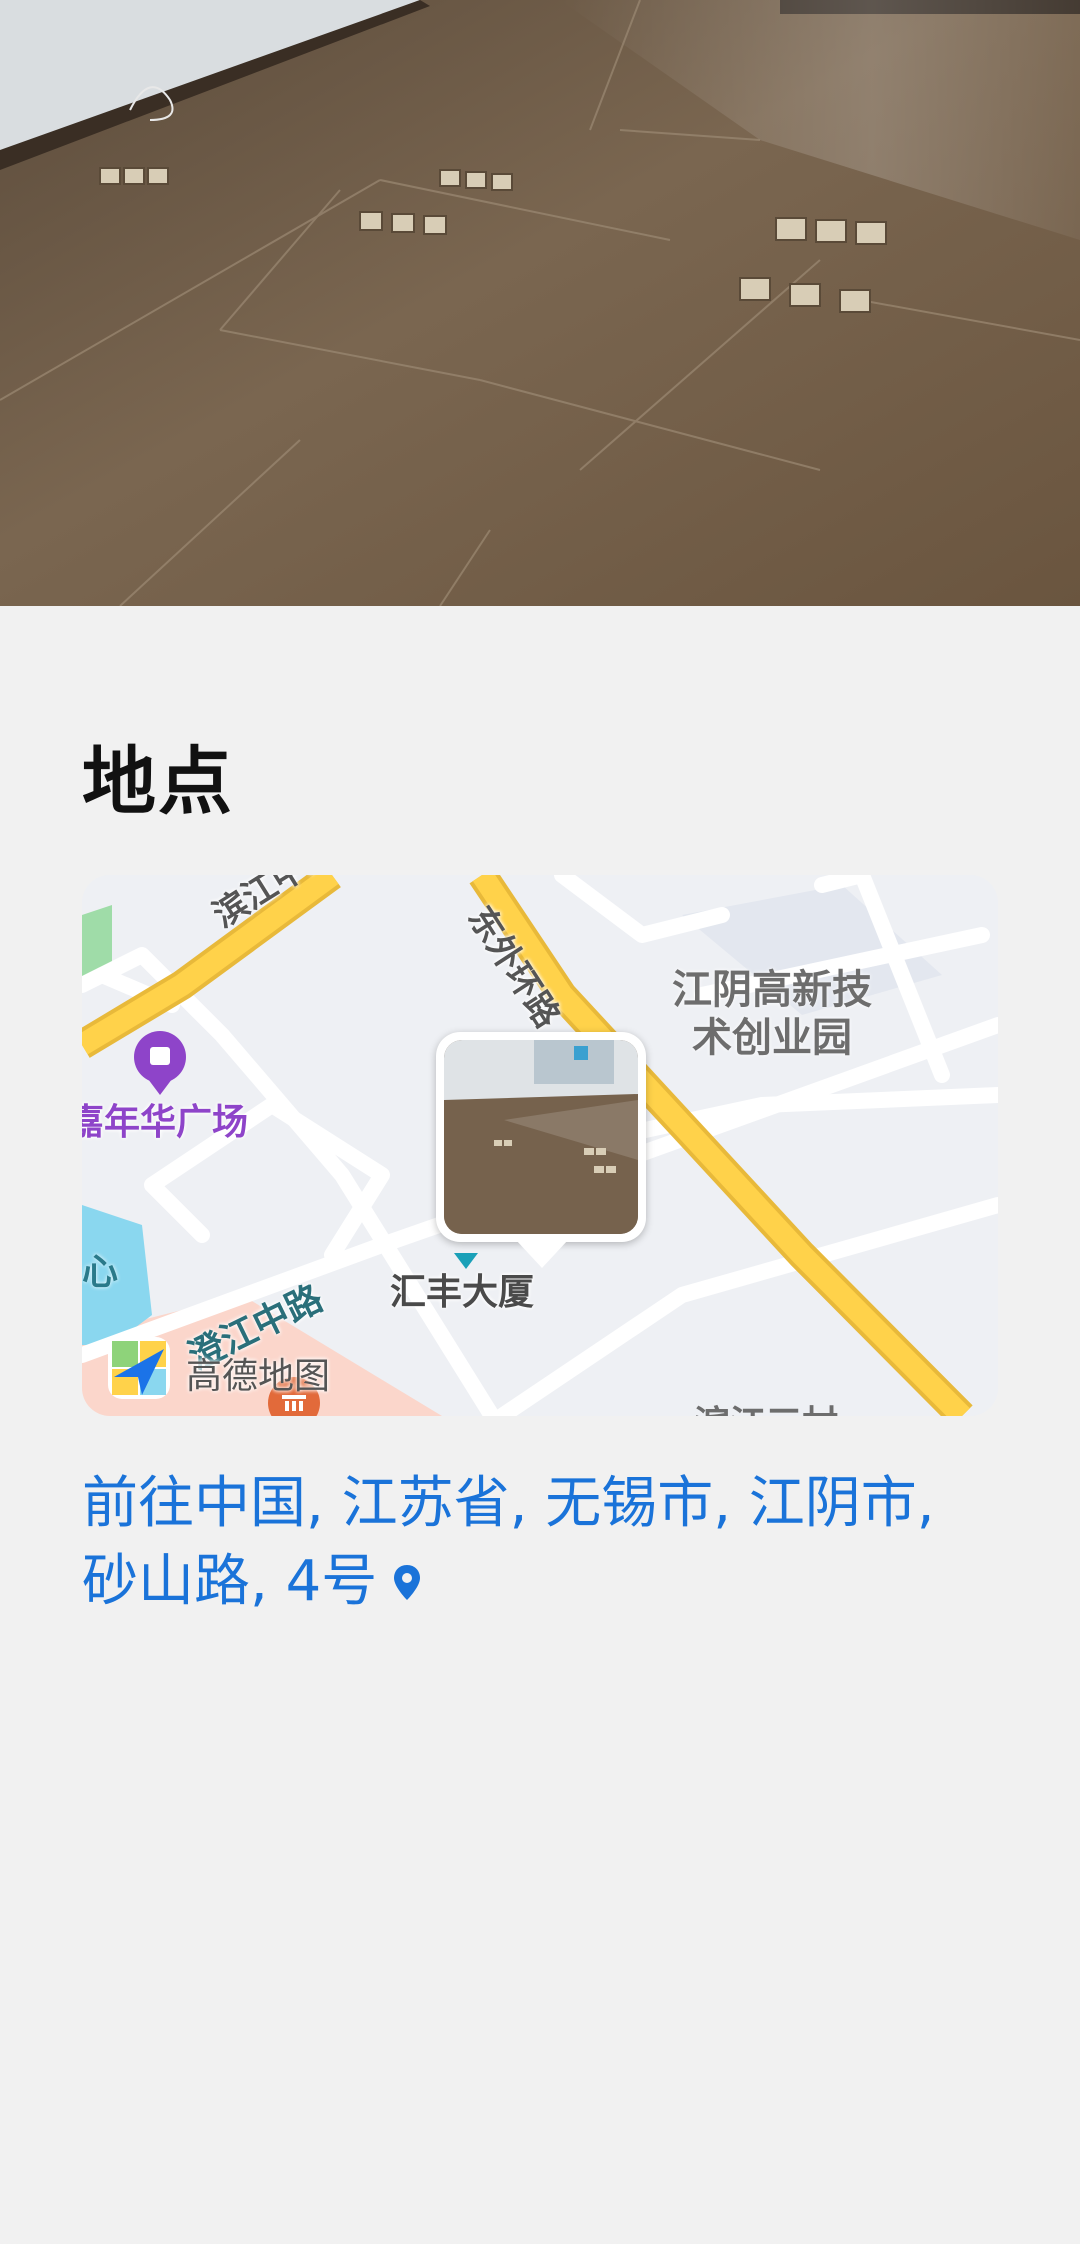 Image resolution: width=1080 pixels, height=2244 pixels. Describe the element at coordinates (508, 1542) in the screenshot. I see `address-text: 前往中国, 江苏省, 无锡市, 江阴市, 砂山路, 4号` at that location.